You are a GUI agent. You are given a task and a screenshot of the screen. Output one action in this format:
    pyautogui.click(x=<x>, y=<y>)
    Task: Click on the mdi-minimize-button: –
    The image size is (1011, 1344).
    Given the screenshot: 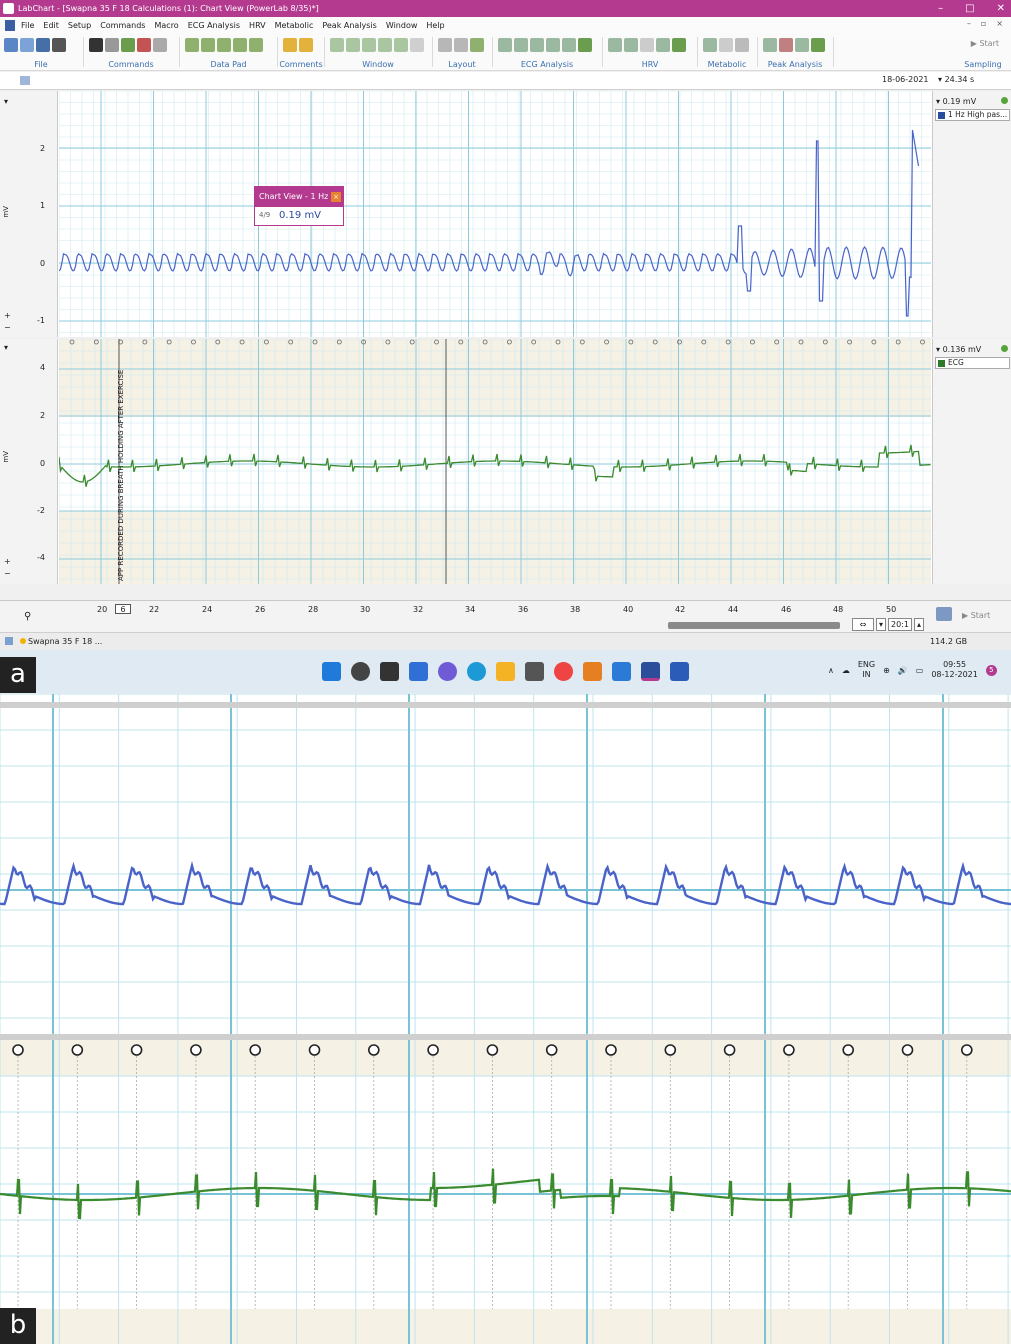 What is the action you would take?
    pyautogui.click(x=969, y=23)
    